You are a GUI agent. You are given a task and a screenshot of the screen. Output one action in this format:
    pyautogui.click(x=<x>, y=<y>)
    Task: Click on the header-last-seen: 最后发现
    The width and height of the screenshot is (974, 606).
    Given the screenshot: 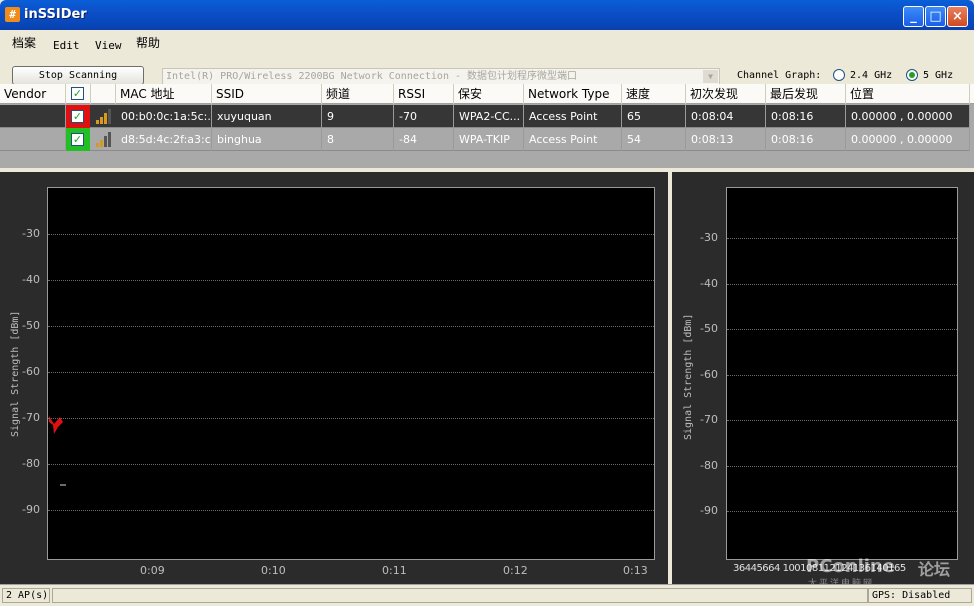 What is the action you would take?
    pyautogui.click(x=806, y=94)
    